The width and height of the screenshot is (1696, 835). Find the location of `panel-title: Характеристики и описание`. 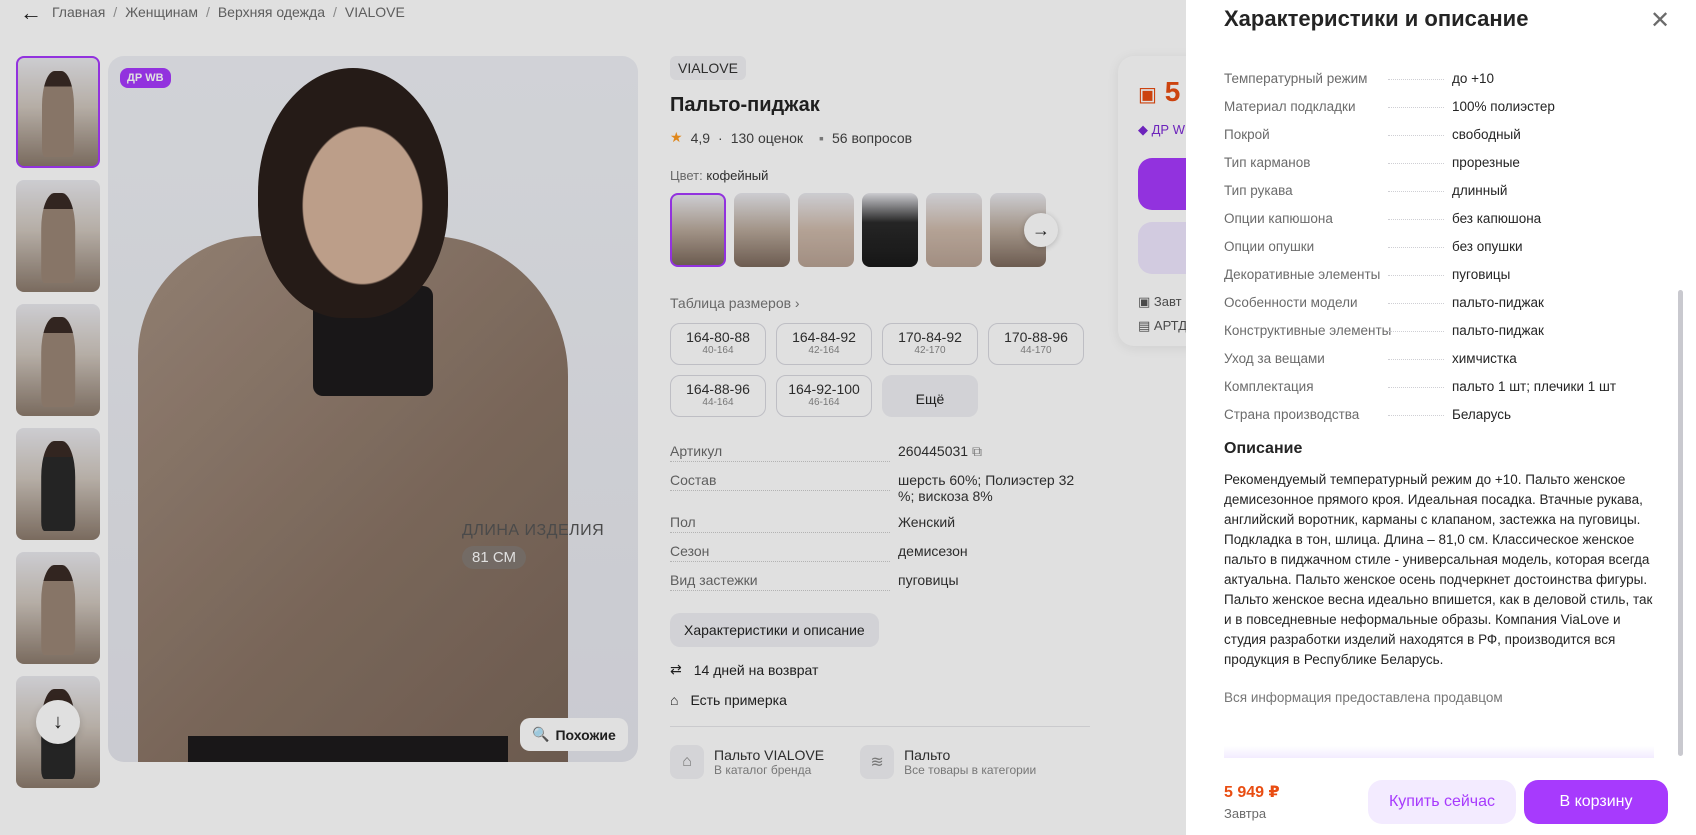

panel-title: Характеристики и описание is located at coordinates (1376, 18).